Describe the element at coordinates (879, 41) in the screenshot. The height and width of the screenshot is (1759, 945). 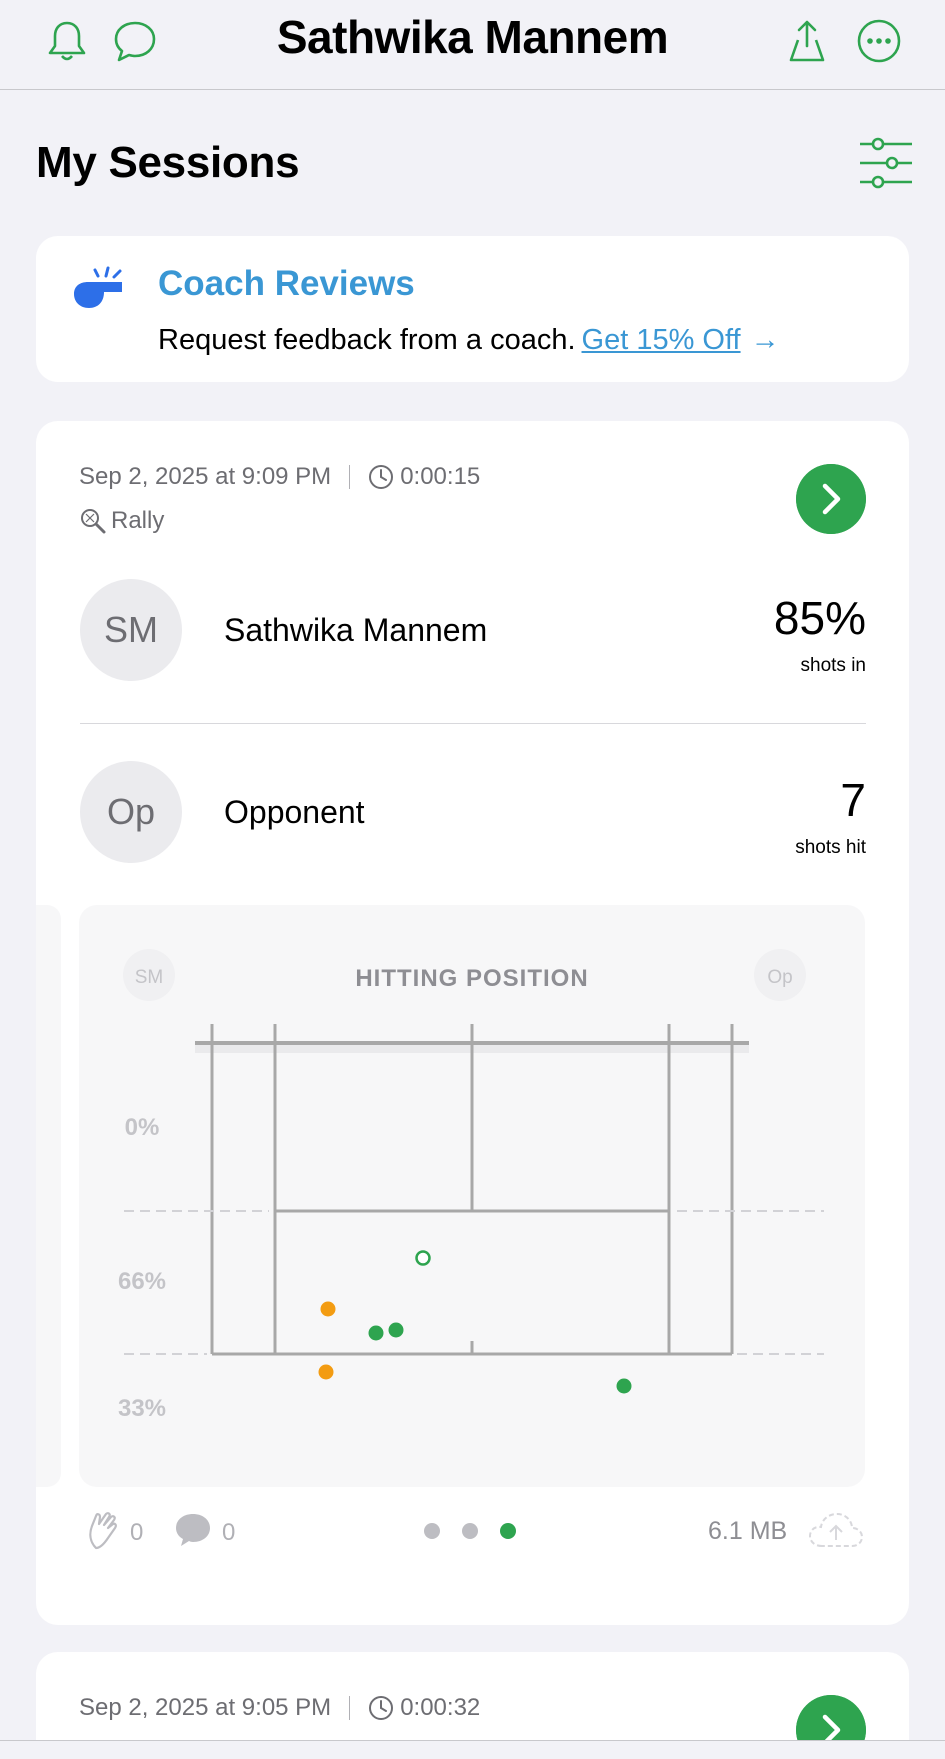
I see `more-icon` at that location.